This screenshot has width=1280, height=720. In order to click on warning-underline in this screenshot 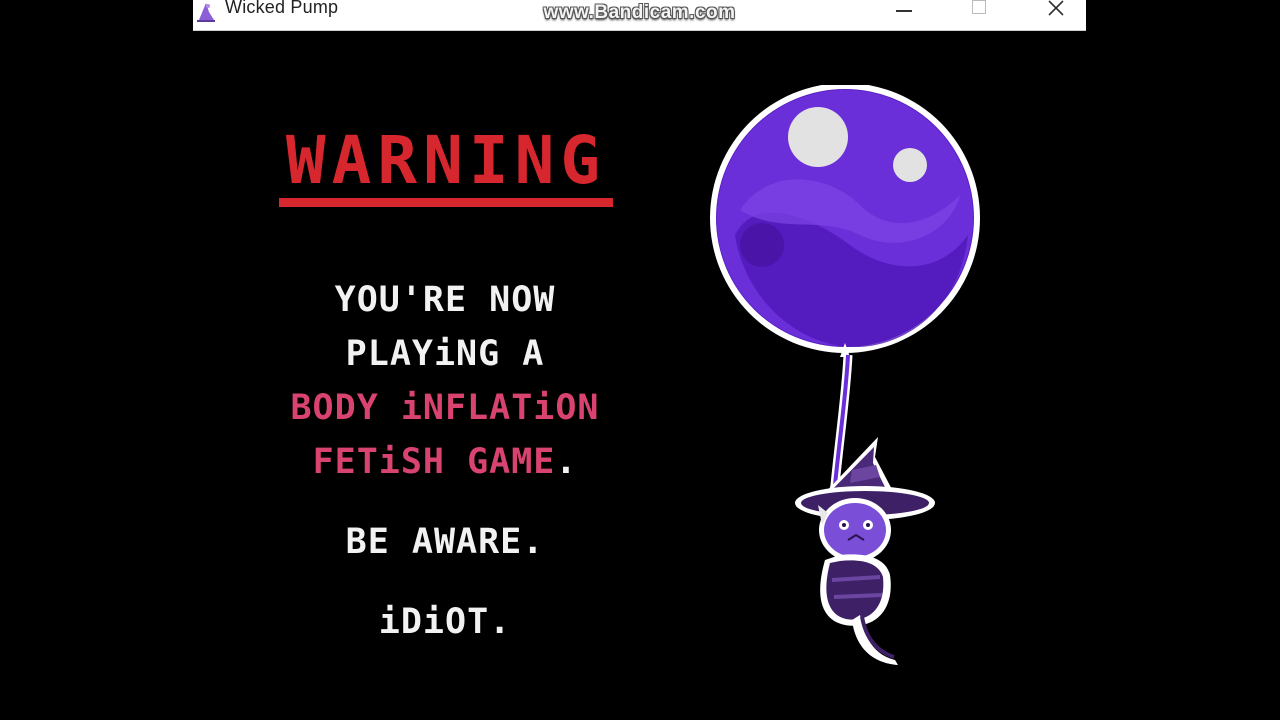, I will do `click(446, 202)`.